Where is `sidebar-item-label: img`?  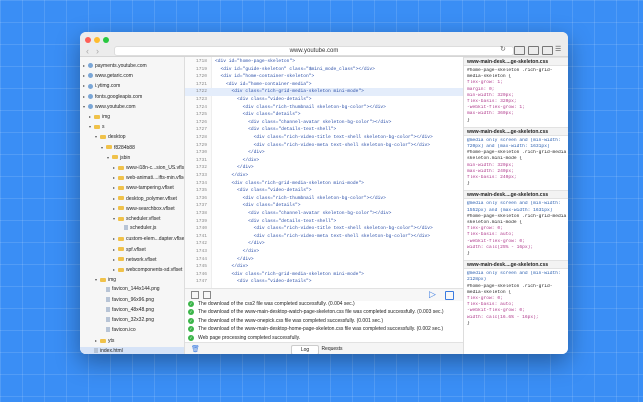 sidebar-item-label: img is located at coordinates (112, 280).